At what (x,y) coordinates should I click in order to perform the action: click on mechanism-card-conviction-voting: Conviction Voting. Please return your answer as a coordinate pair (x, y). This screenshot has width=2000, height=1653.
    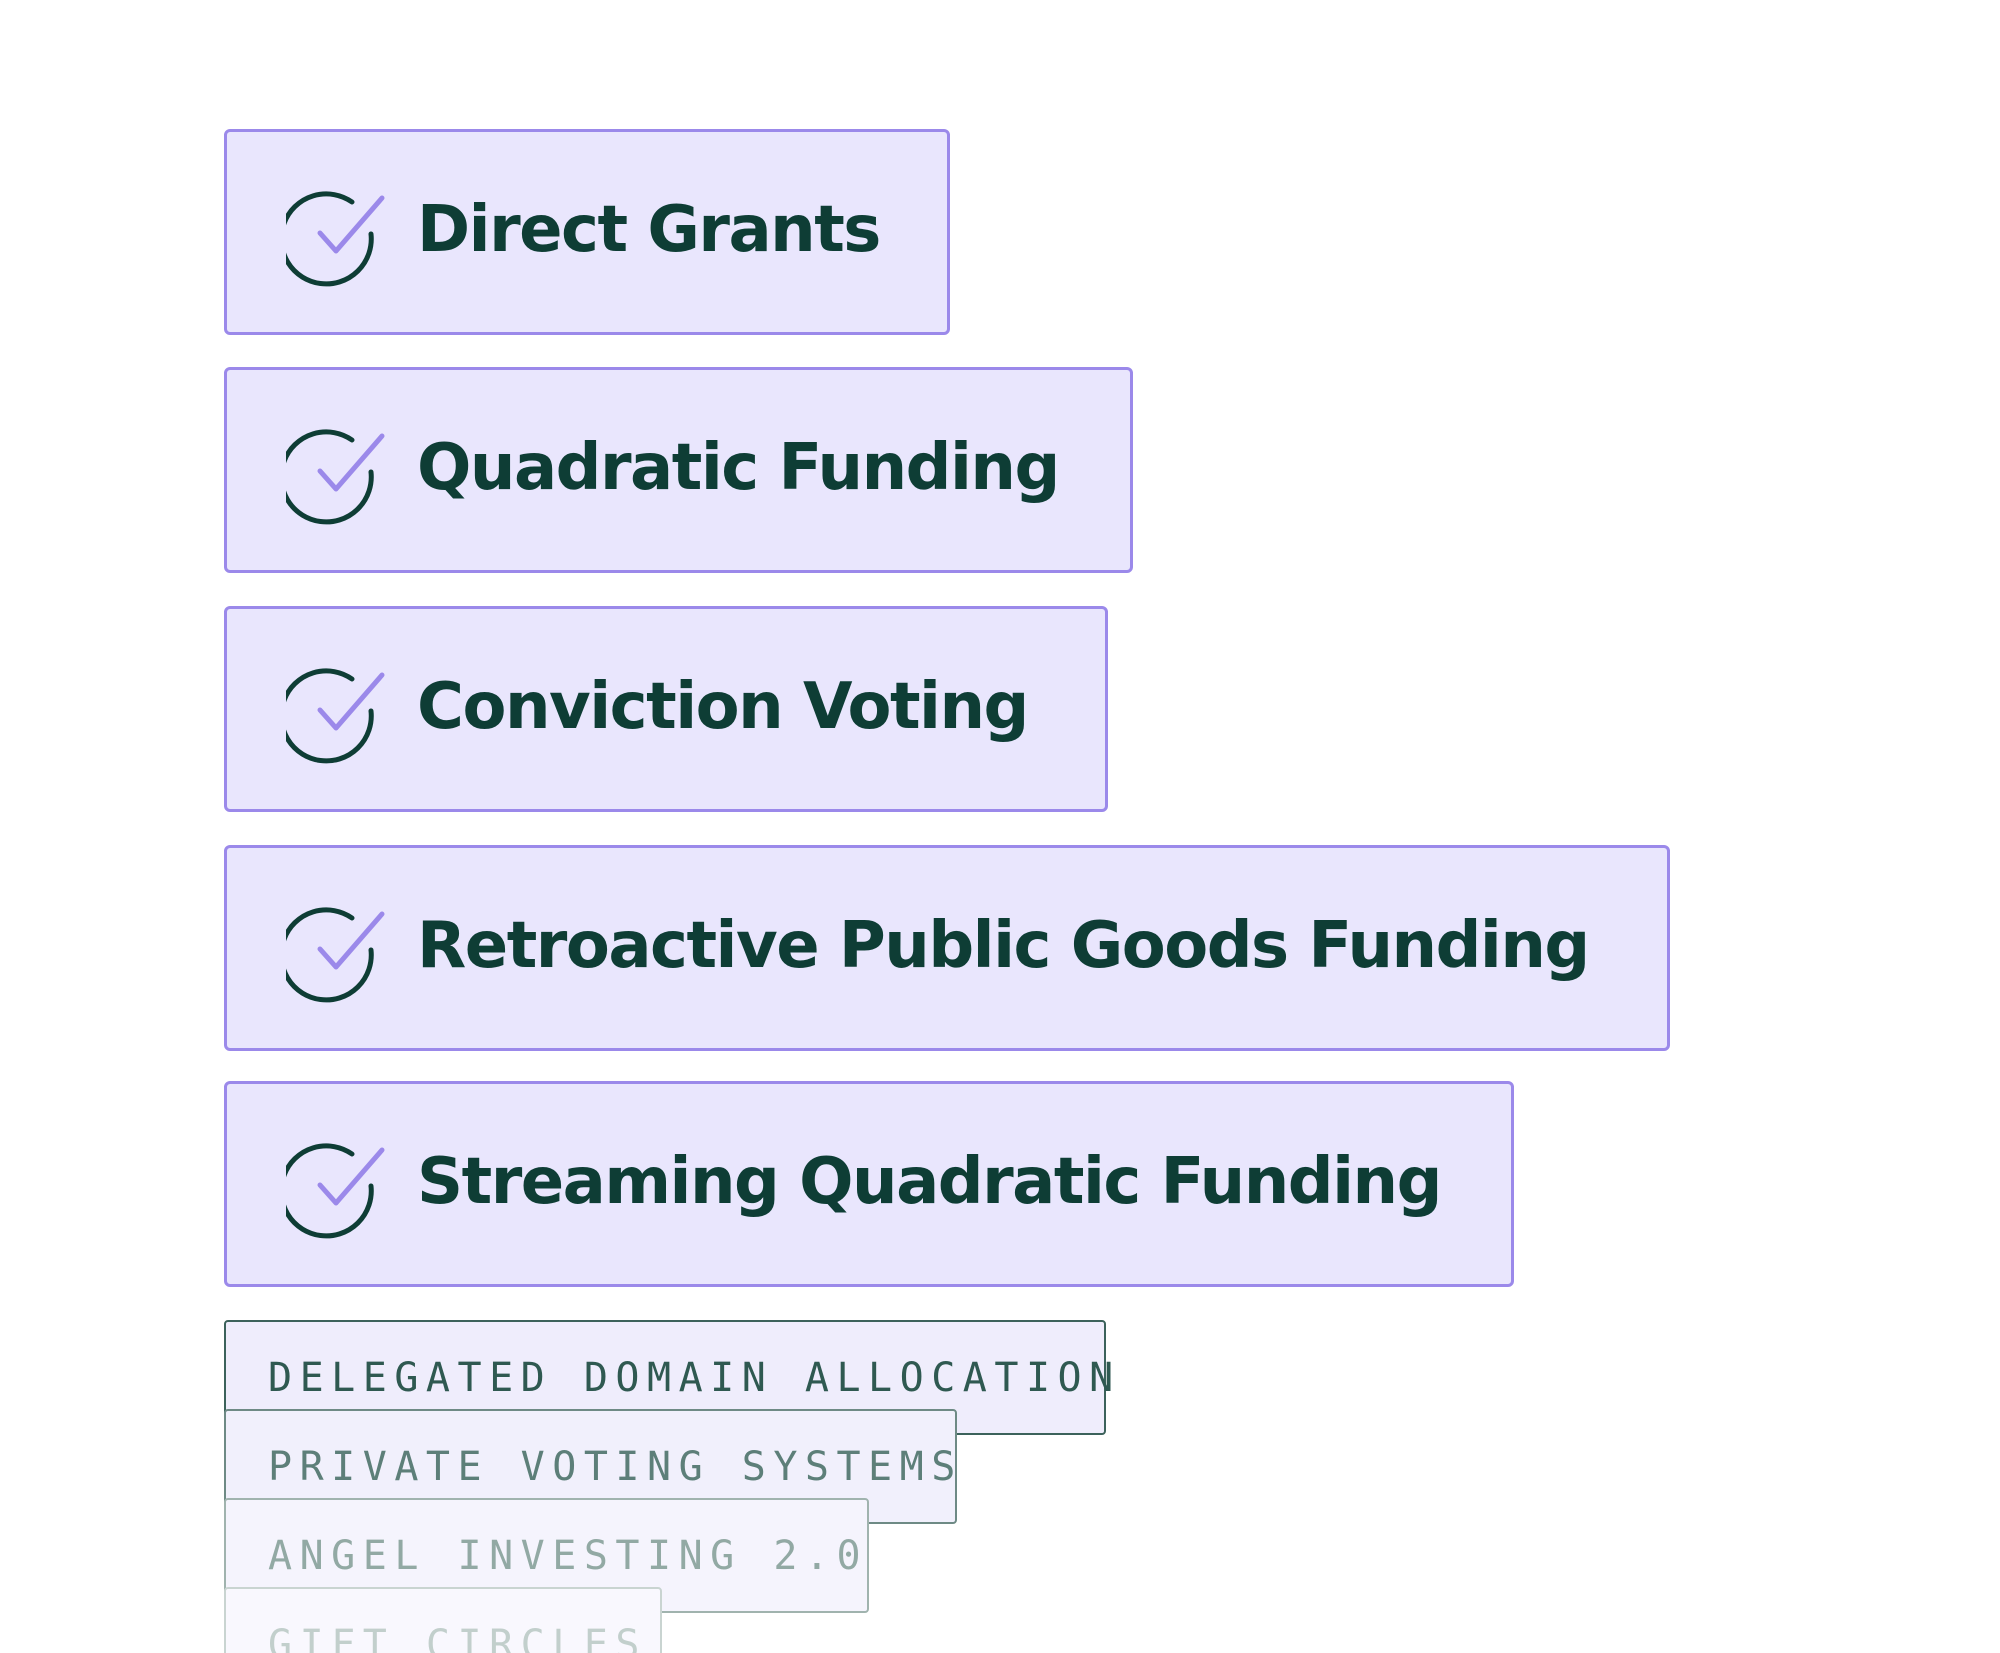
    Looking at the image, I should click on (666, 709).